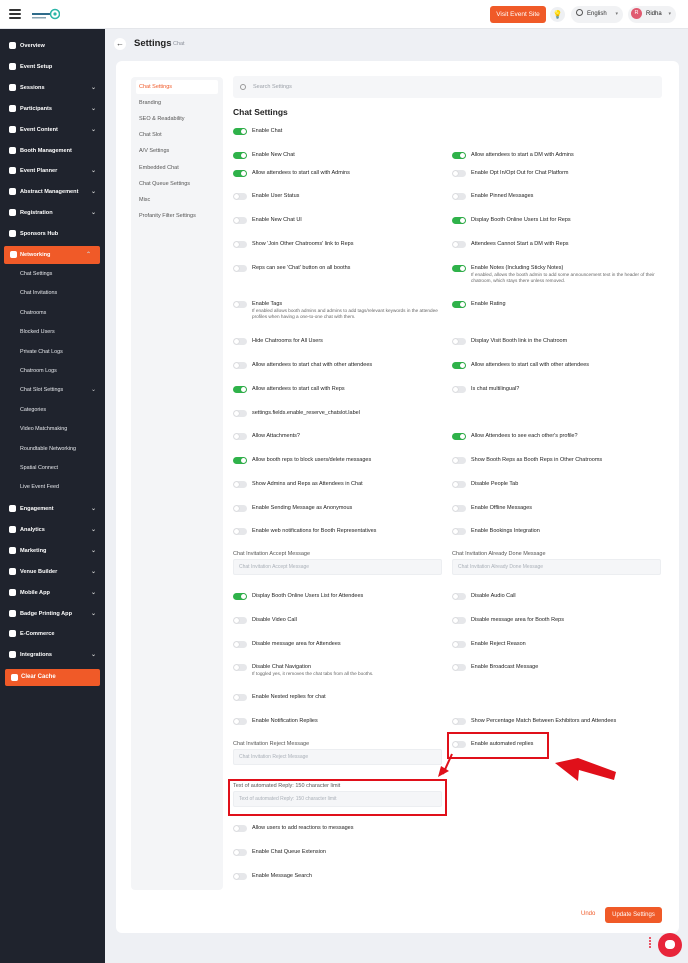 This screenshot has width=688, height=963. What do you see at coordinates (337, 567) in the screenshot?
I see `chat-invitation-accept-message-input: Chat Invitation Accept Message` at bounding box center [337, 567].